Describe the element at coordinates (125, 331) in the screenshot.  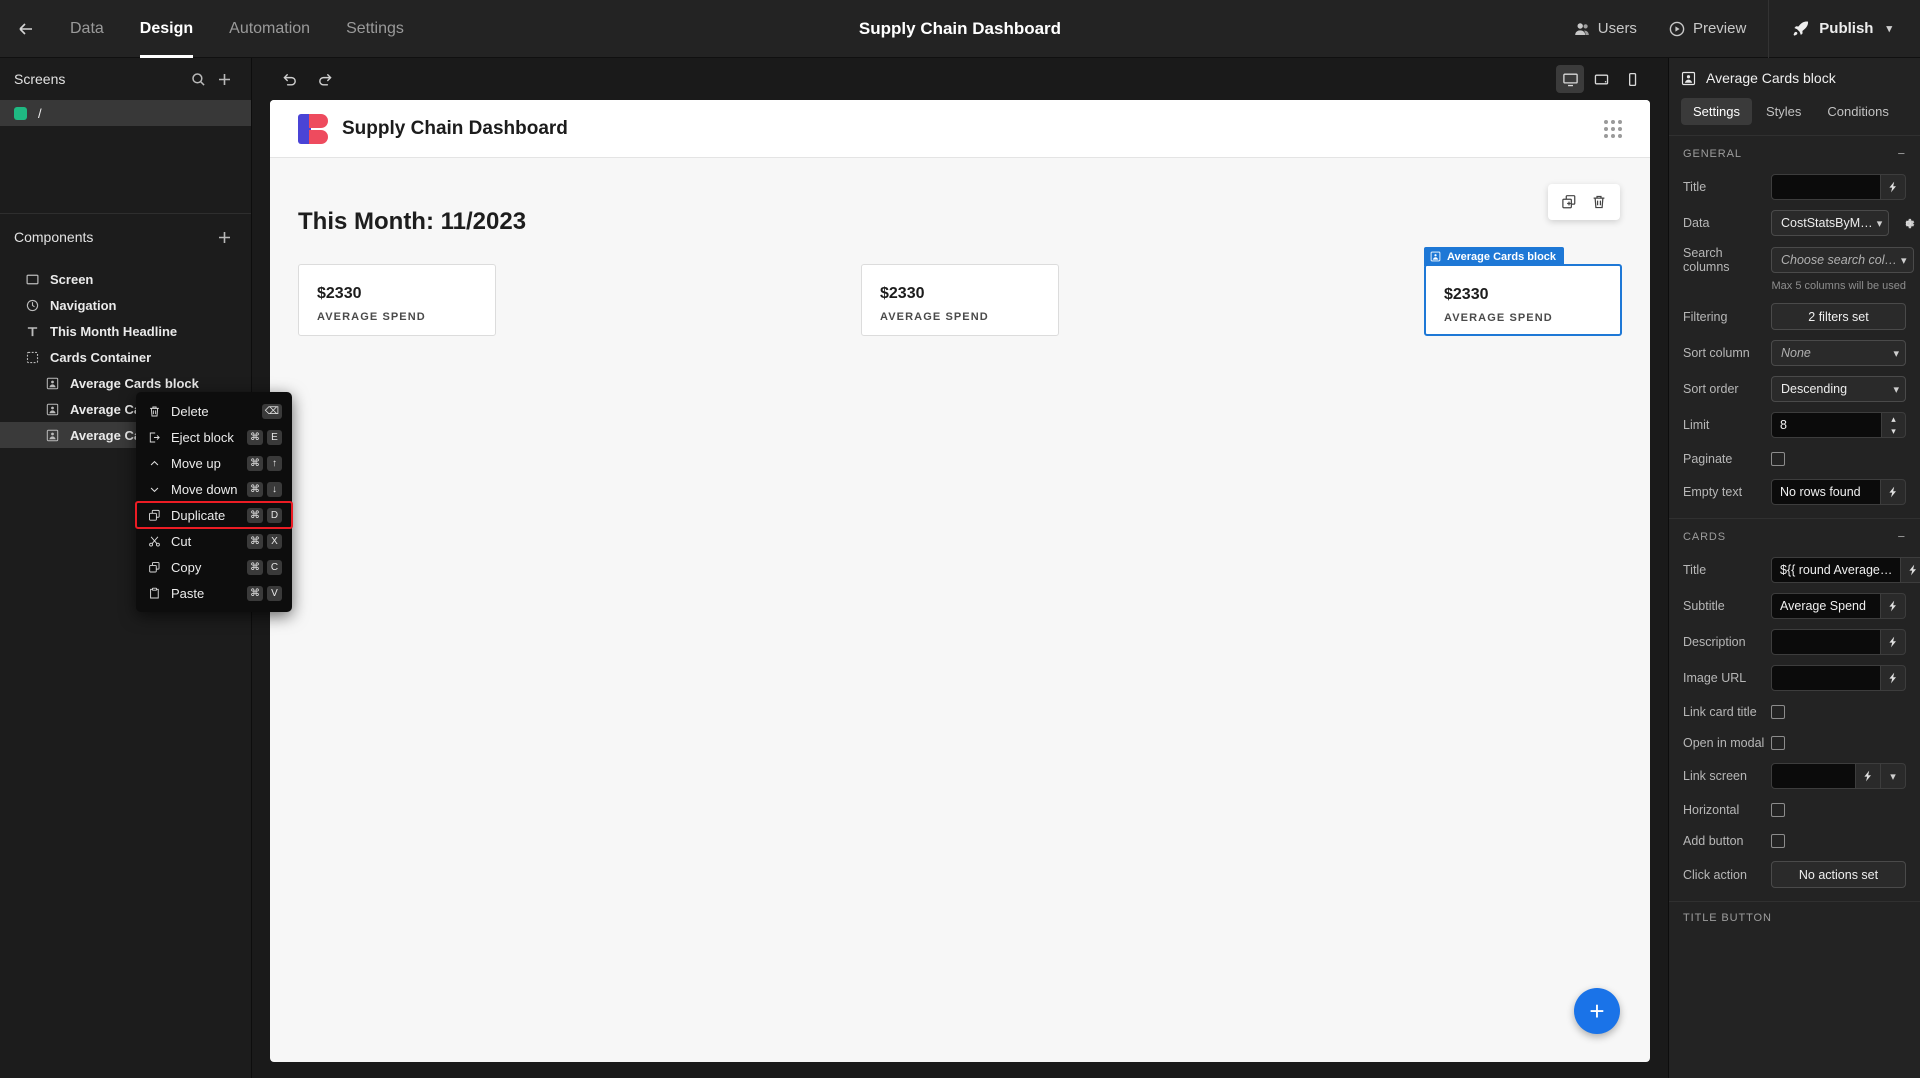
I see `component-this-month-headline: This Month Headline` at that location.